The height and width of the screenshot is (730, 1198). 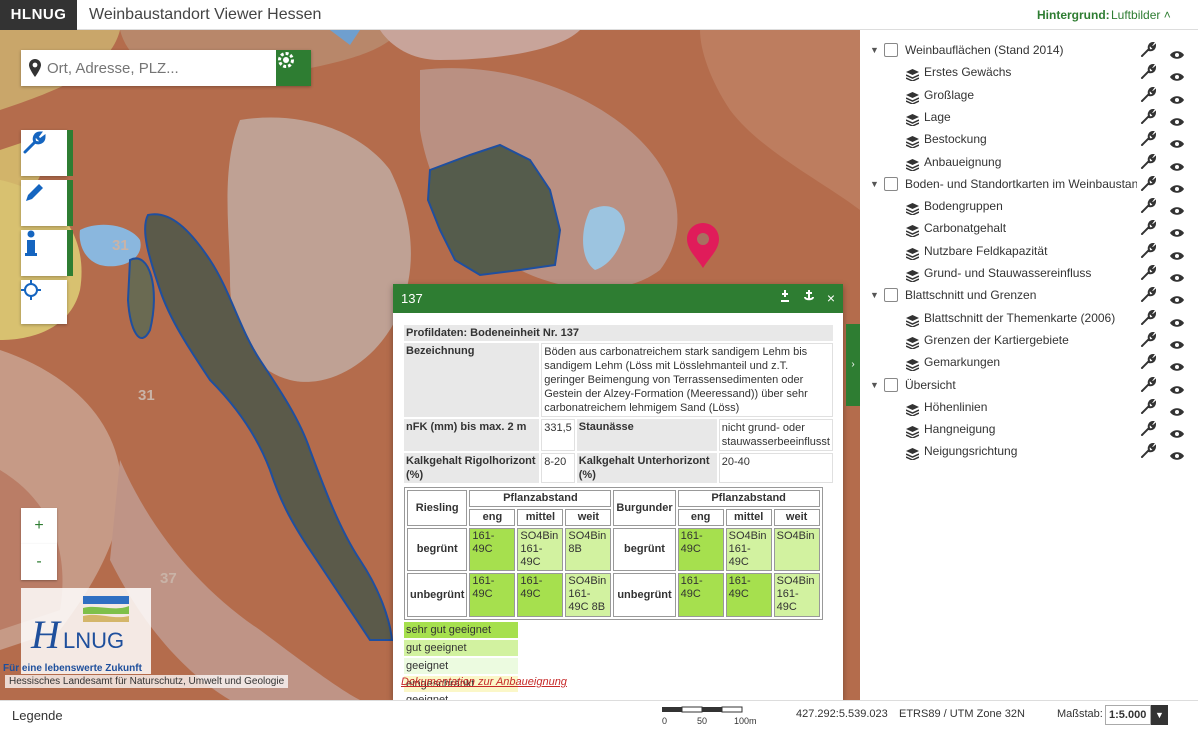 What do you see at coordinates (168, 578) in the screenshot?
I see `map-label: 37` at bounding box center [168, 578].